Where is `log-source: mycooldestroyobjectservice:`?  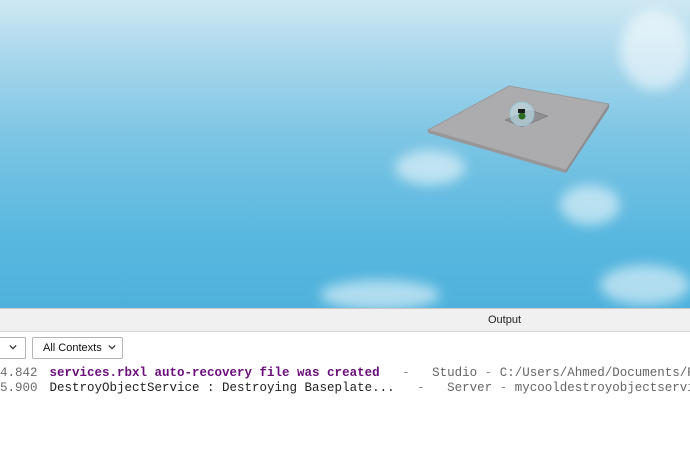 log-source: mycooldestroyobjectservice: is located at coordinates (602, 388).